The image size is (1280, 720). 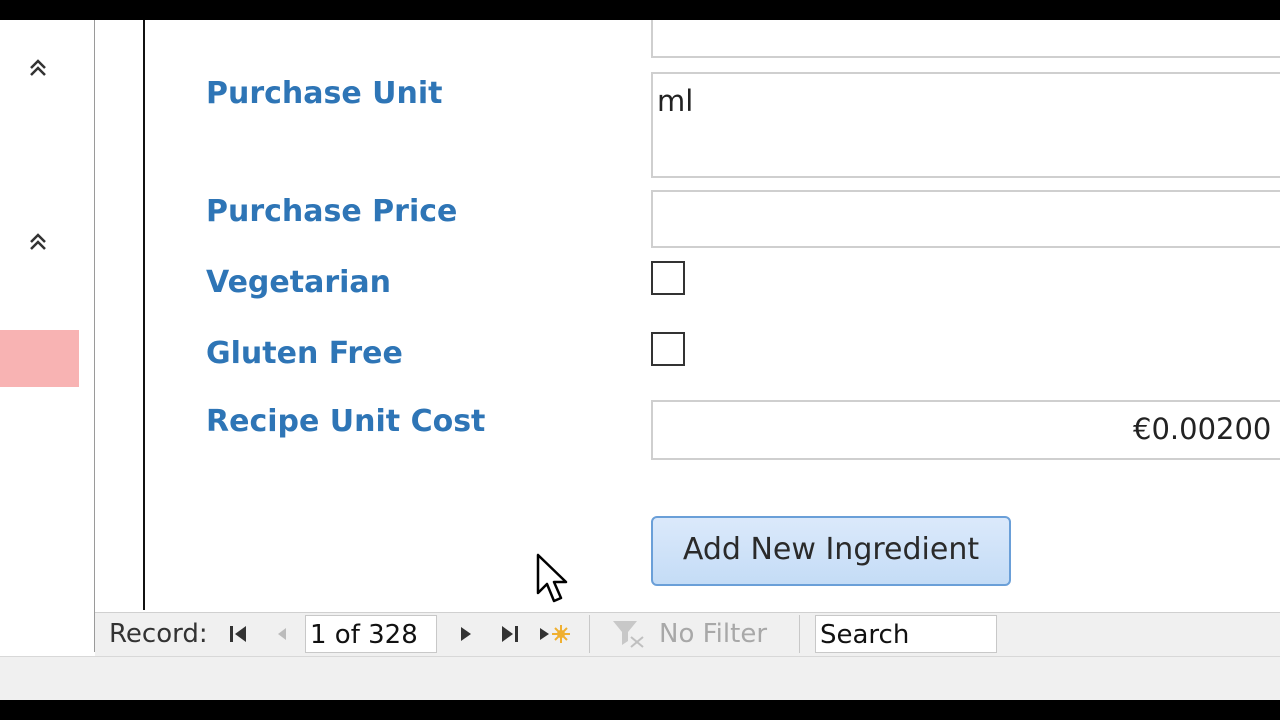 I want to click on last-record-icon, so click(x=510, y=634).